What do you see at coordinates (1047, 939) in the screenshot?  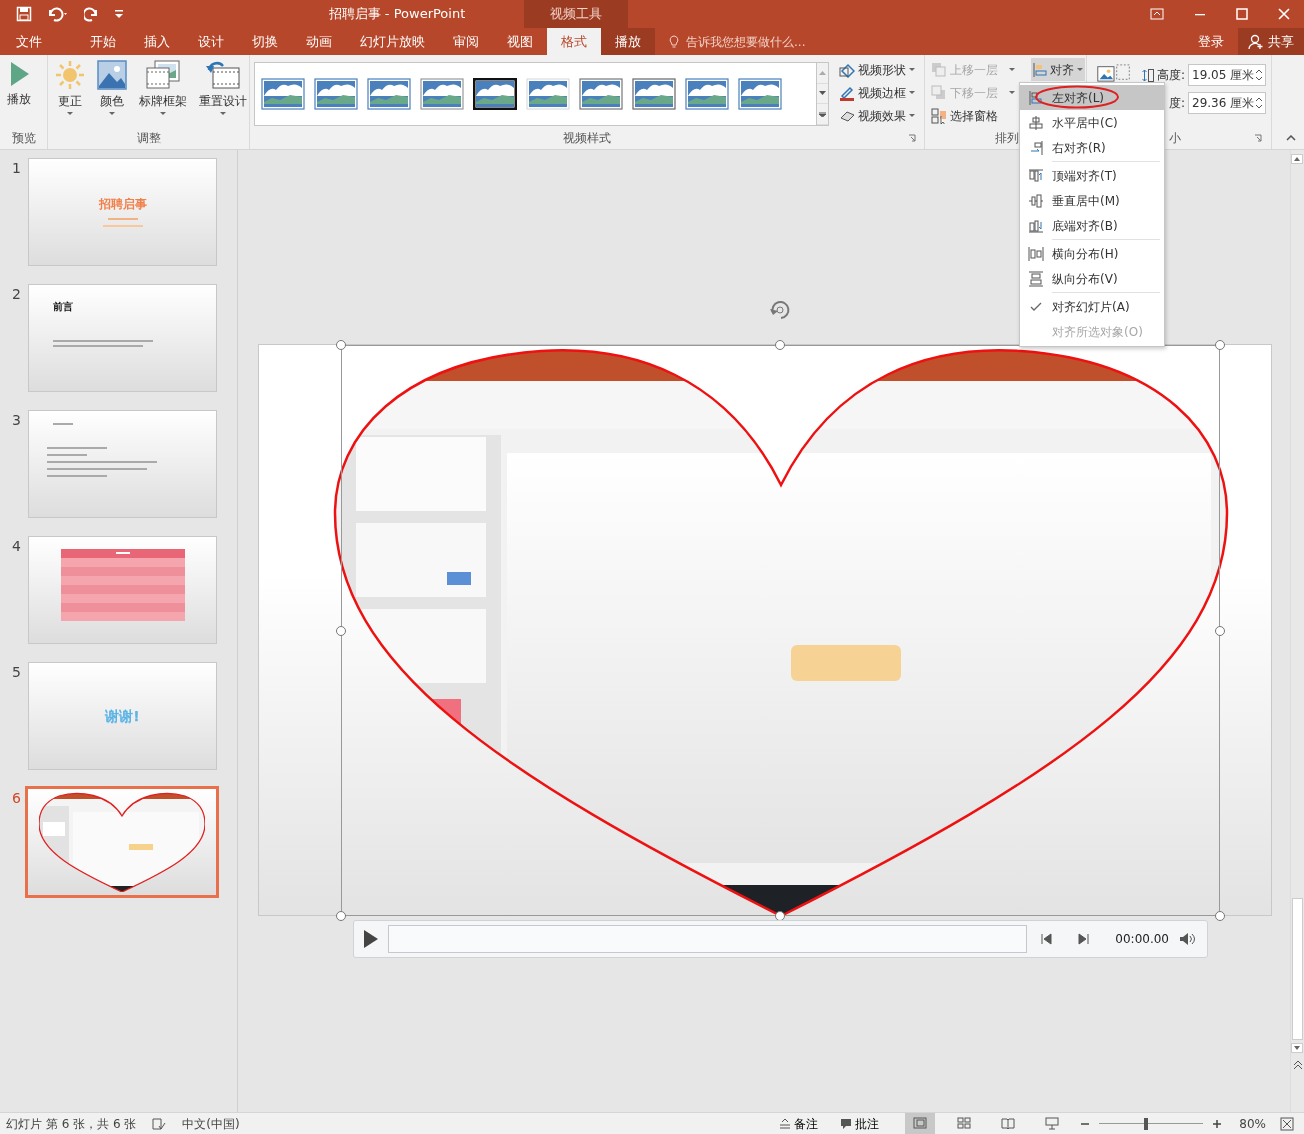 I see `previous-frame-icon` at bounding box center [1047, 939].